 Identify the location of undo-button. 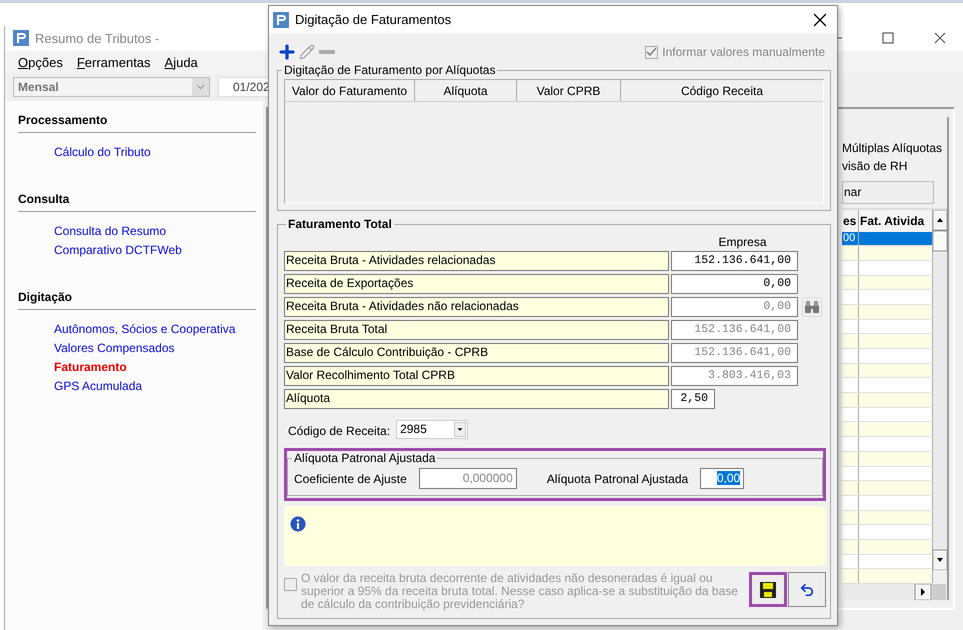
(807, 589).